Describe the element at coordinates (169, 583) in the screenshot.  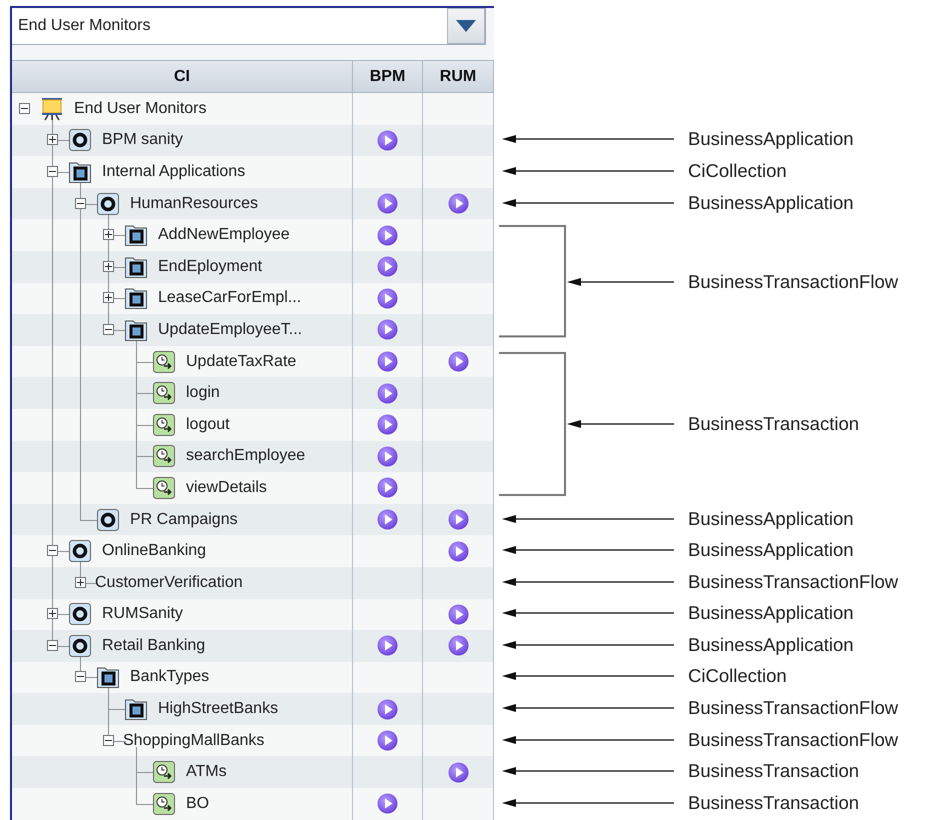
I see `tree-item-label: CustomerVerification` at that location.